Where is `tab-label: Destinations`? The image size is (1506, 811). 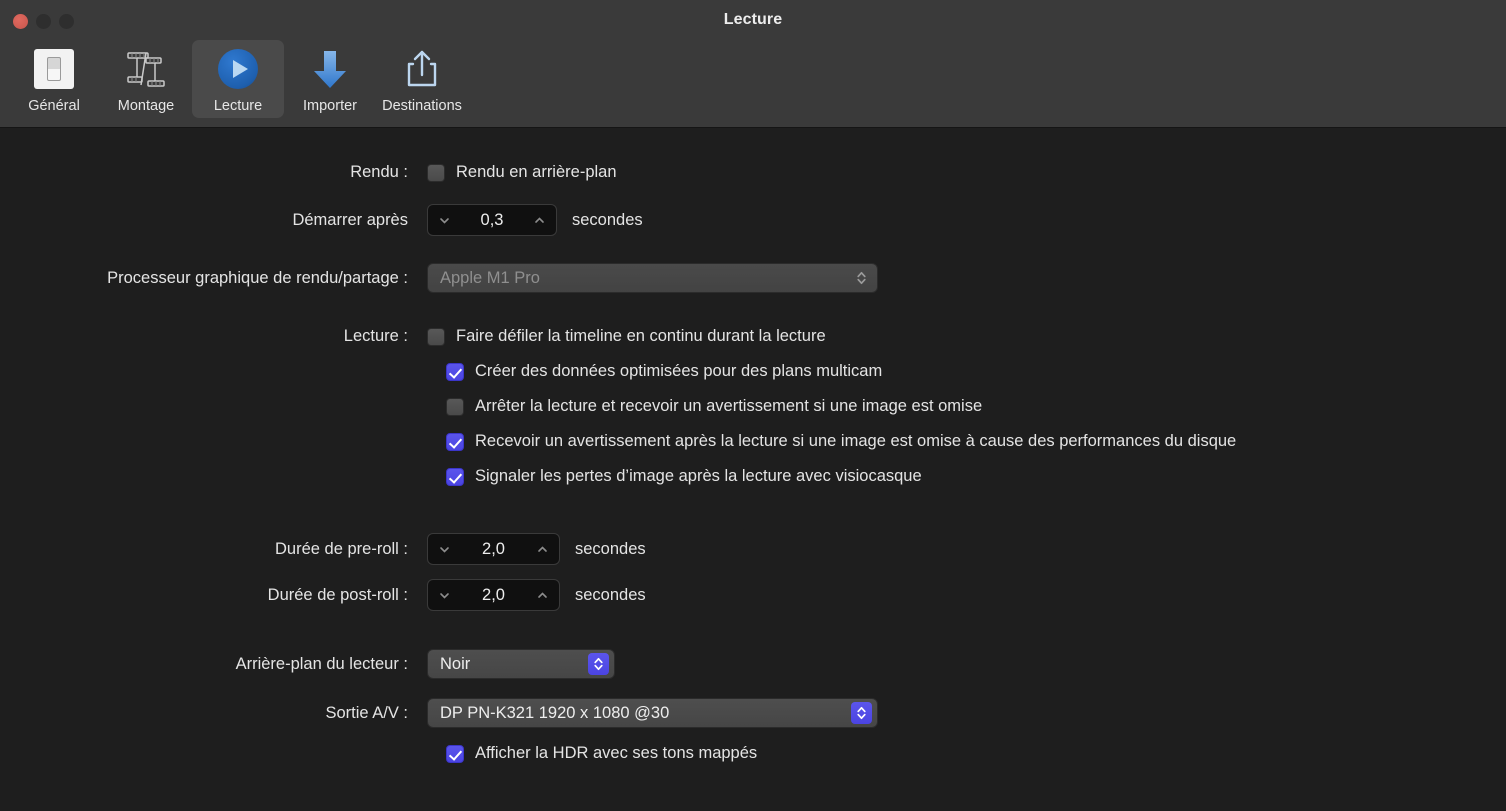 tab-label: Destinations is located at coordinates (422, 106).